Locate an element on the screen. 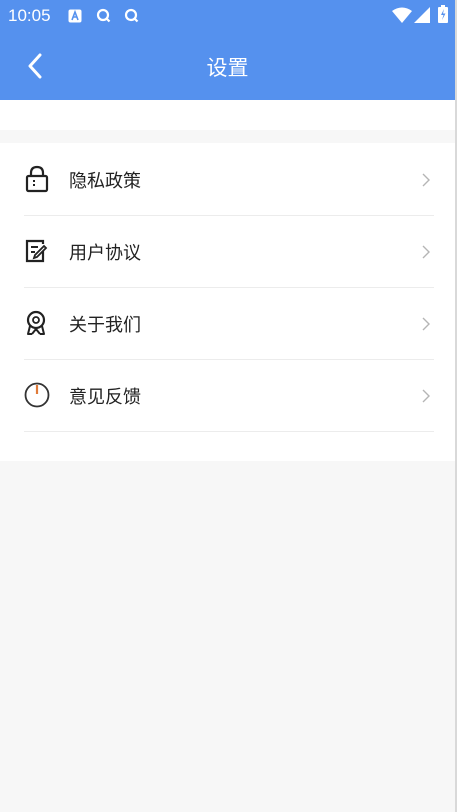 This screenshot has width=457, height=812. battery-icon is located at coordinates (443, 16).